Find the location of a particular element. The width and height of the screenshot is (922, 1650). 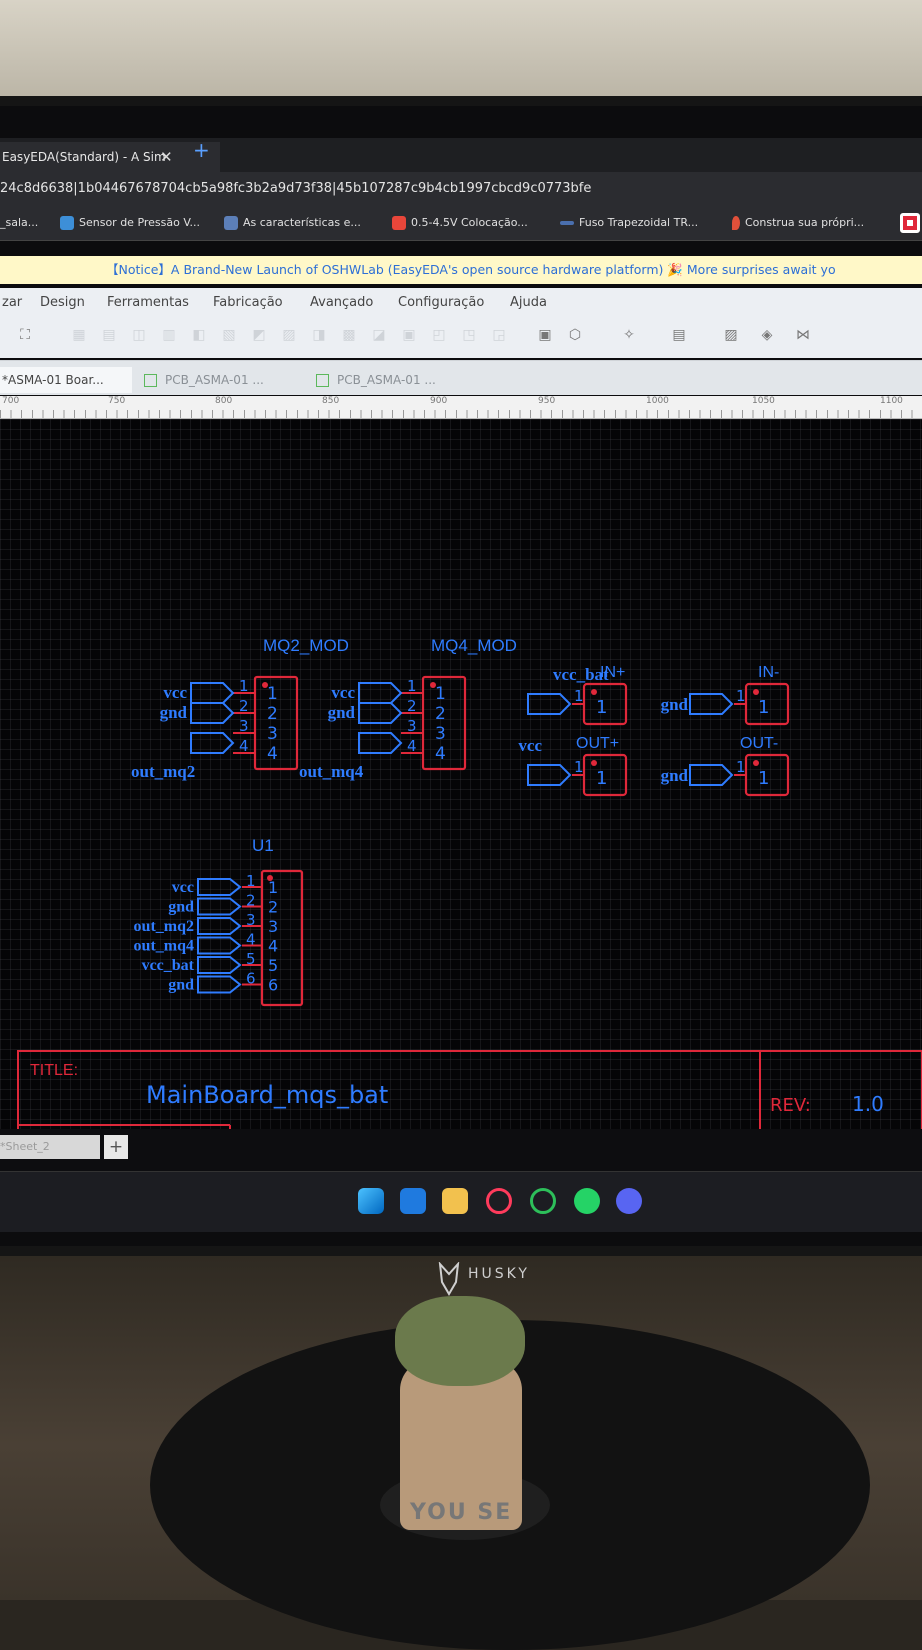

bookmark-item is located at coordinates (911, 223).